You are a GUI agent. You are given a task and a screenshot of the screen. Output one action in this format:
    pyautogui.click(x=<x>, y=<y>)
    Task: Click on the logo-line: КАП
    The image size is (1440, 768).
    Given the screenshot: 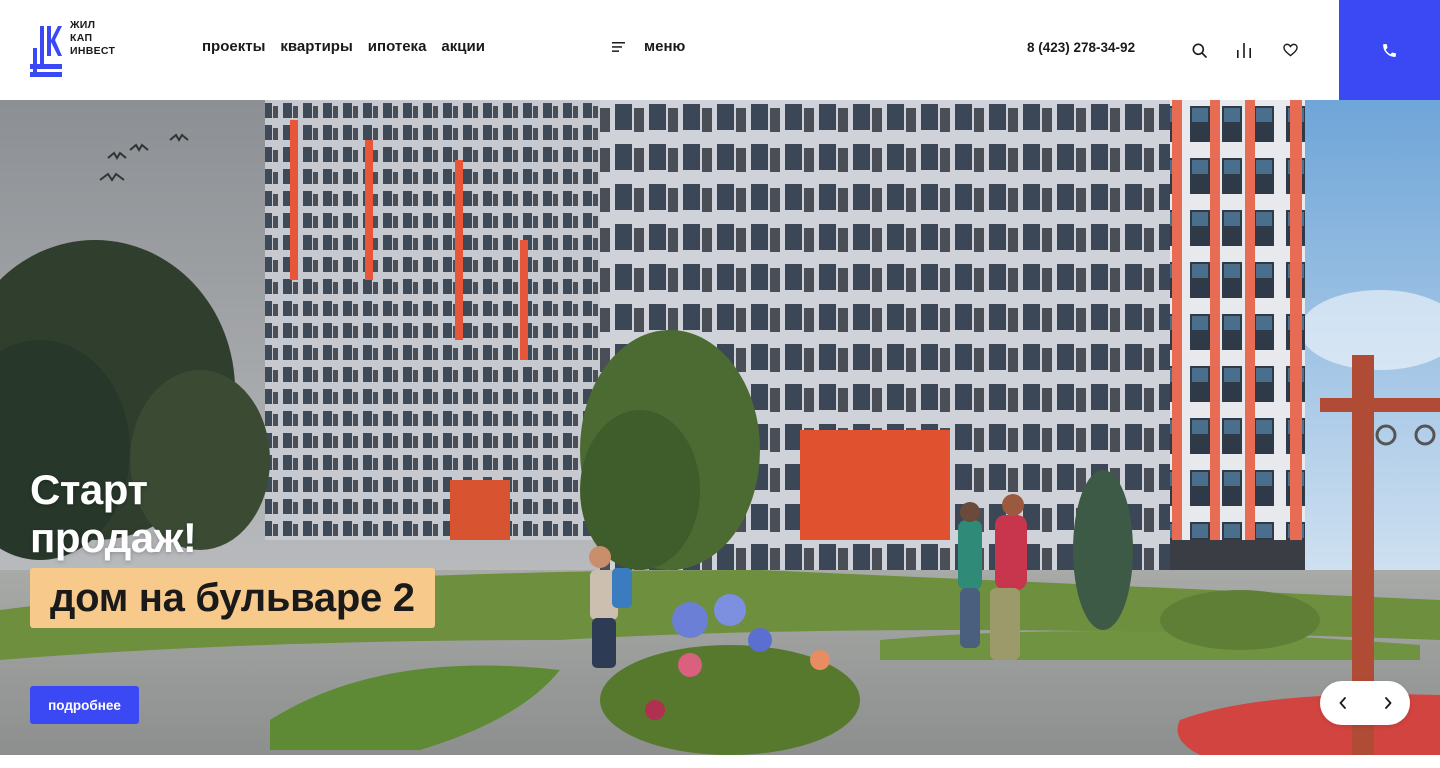 What is the action you would take?
    pyautogui.click(x=81, y=38)
    